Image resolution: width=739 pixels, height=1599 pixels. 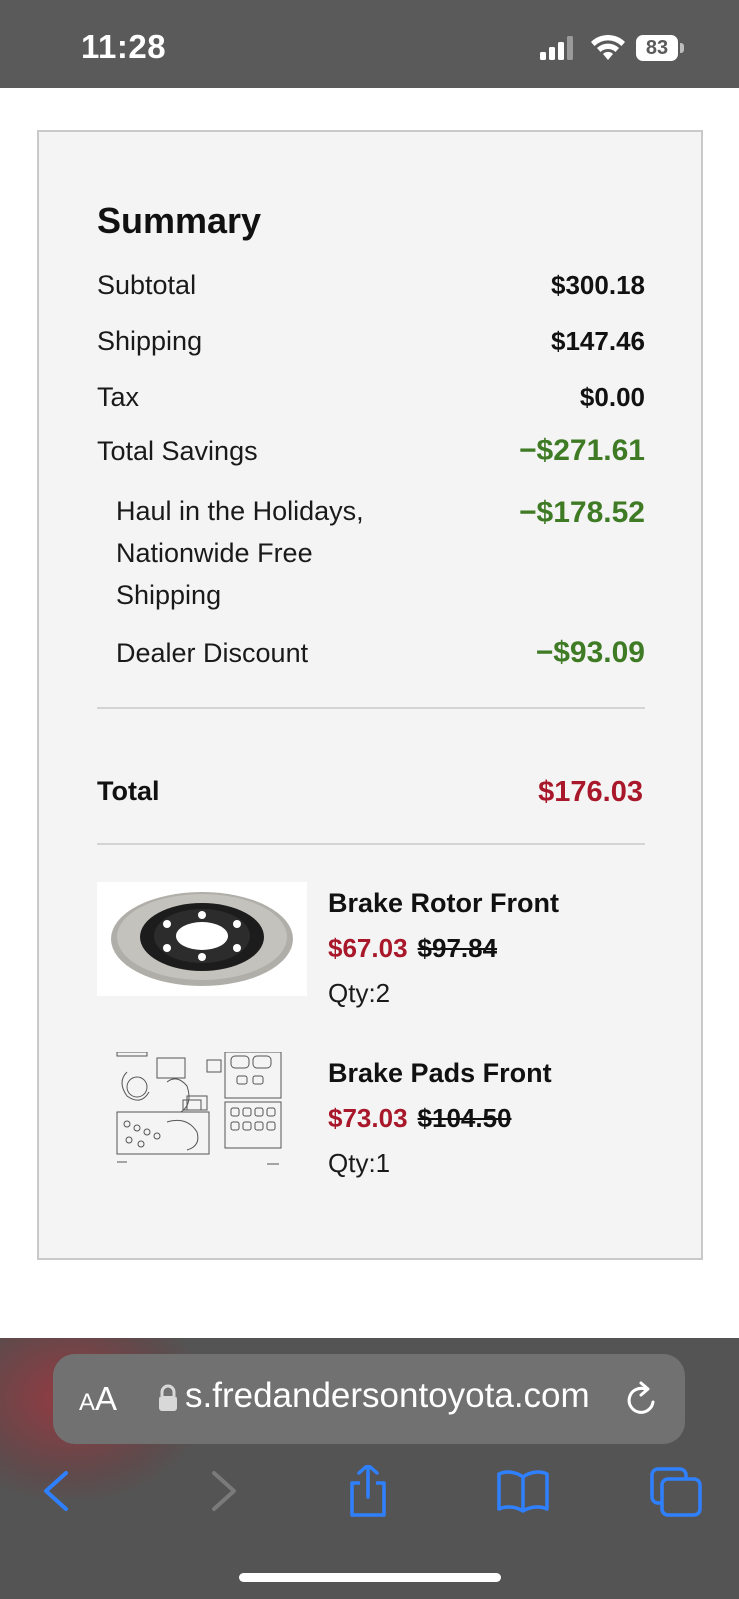 I want to click on address-bar: AA s.fredandersontoyota.com, so click(x=369, y=1399).